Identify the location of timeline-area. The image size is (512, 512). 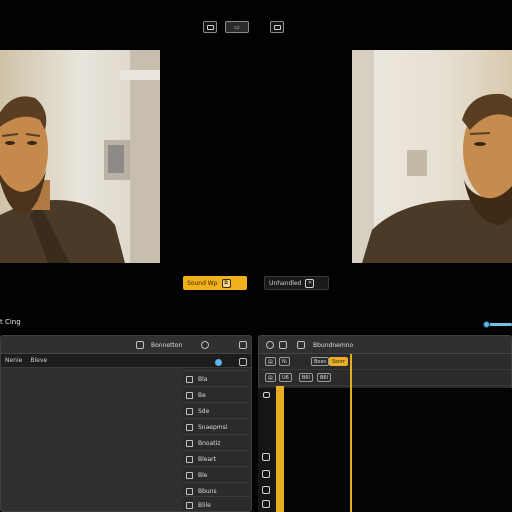
(394, 450).